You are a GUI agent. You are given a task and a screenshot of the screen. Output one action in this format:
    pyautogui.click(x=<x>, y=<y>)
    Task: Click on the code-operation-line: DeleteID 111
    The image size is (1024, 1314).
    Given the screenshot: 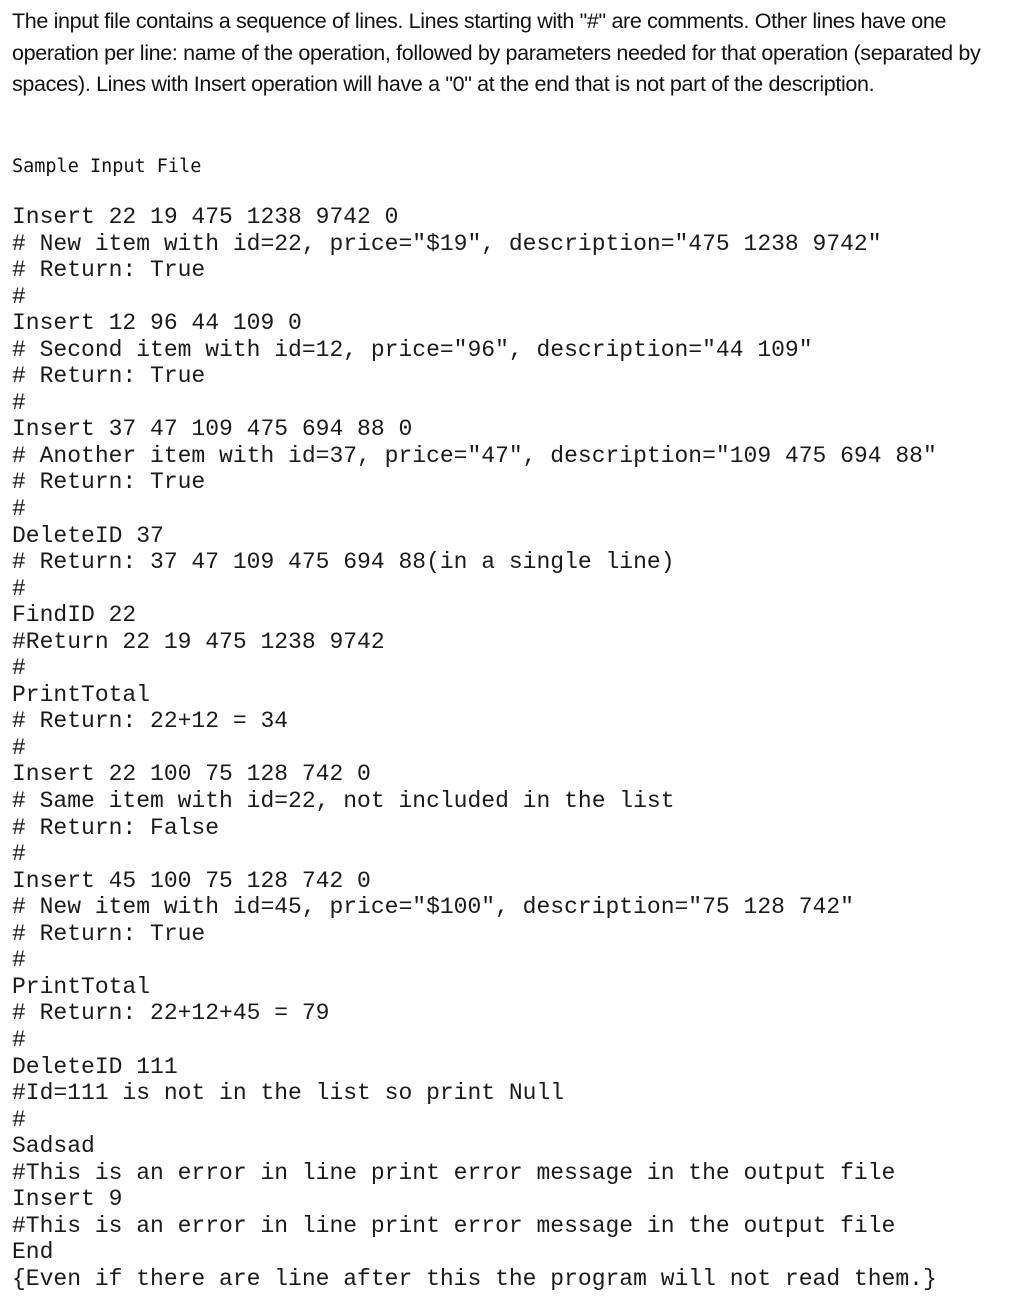 What is the action you would take?
    pyautogui.click(x=95, y=1066)
    